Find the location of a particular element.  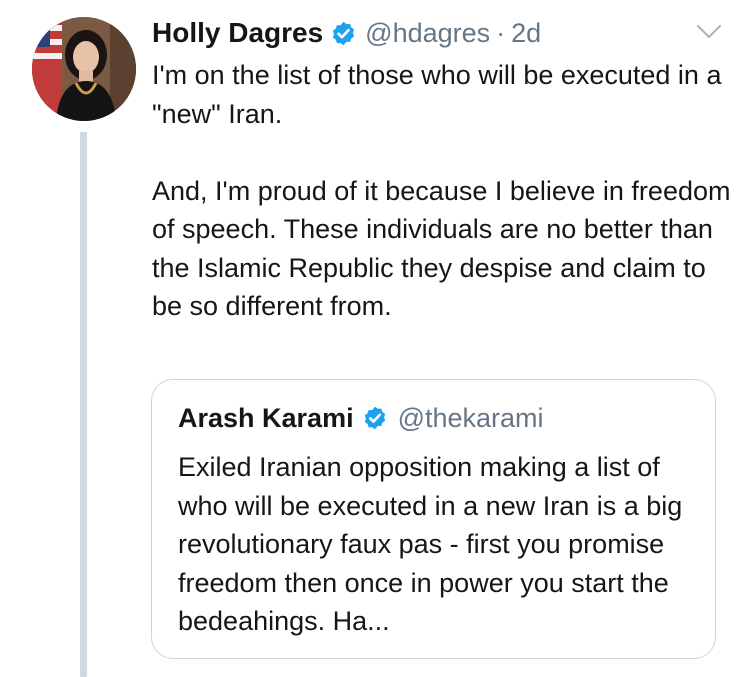

avatar-image is located at coordinates (84, 69).